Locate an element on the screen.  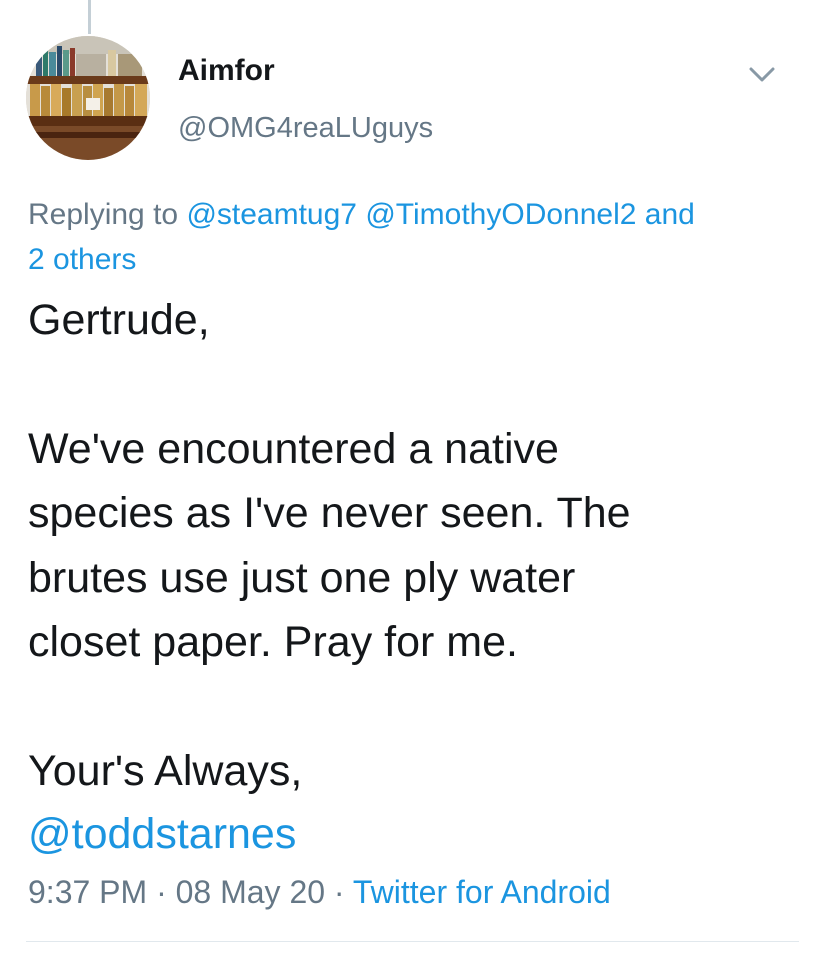
replying-to-label: Replying to is located at coordinates (107, 214).